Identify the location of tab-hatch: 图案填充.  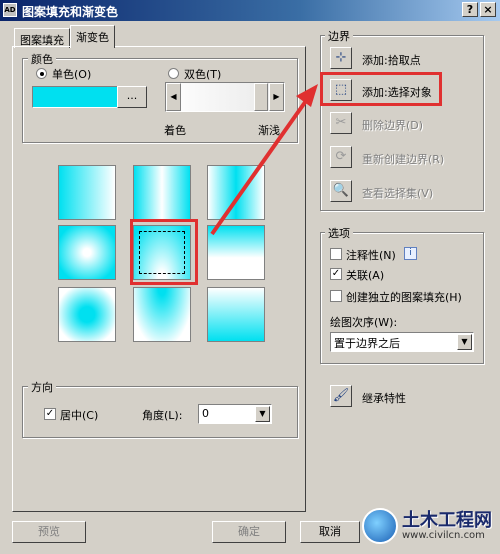
(42, 38).